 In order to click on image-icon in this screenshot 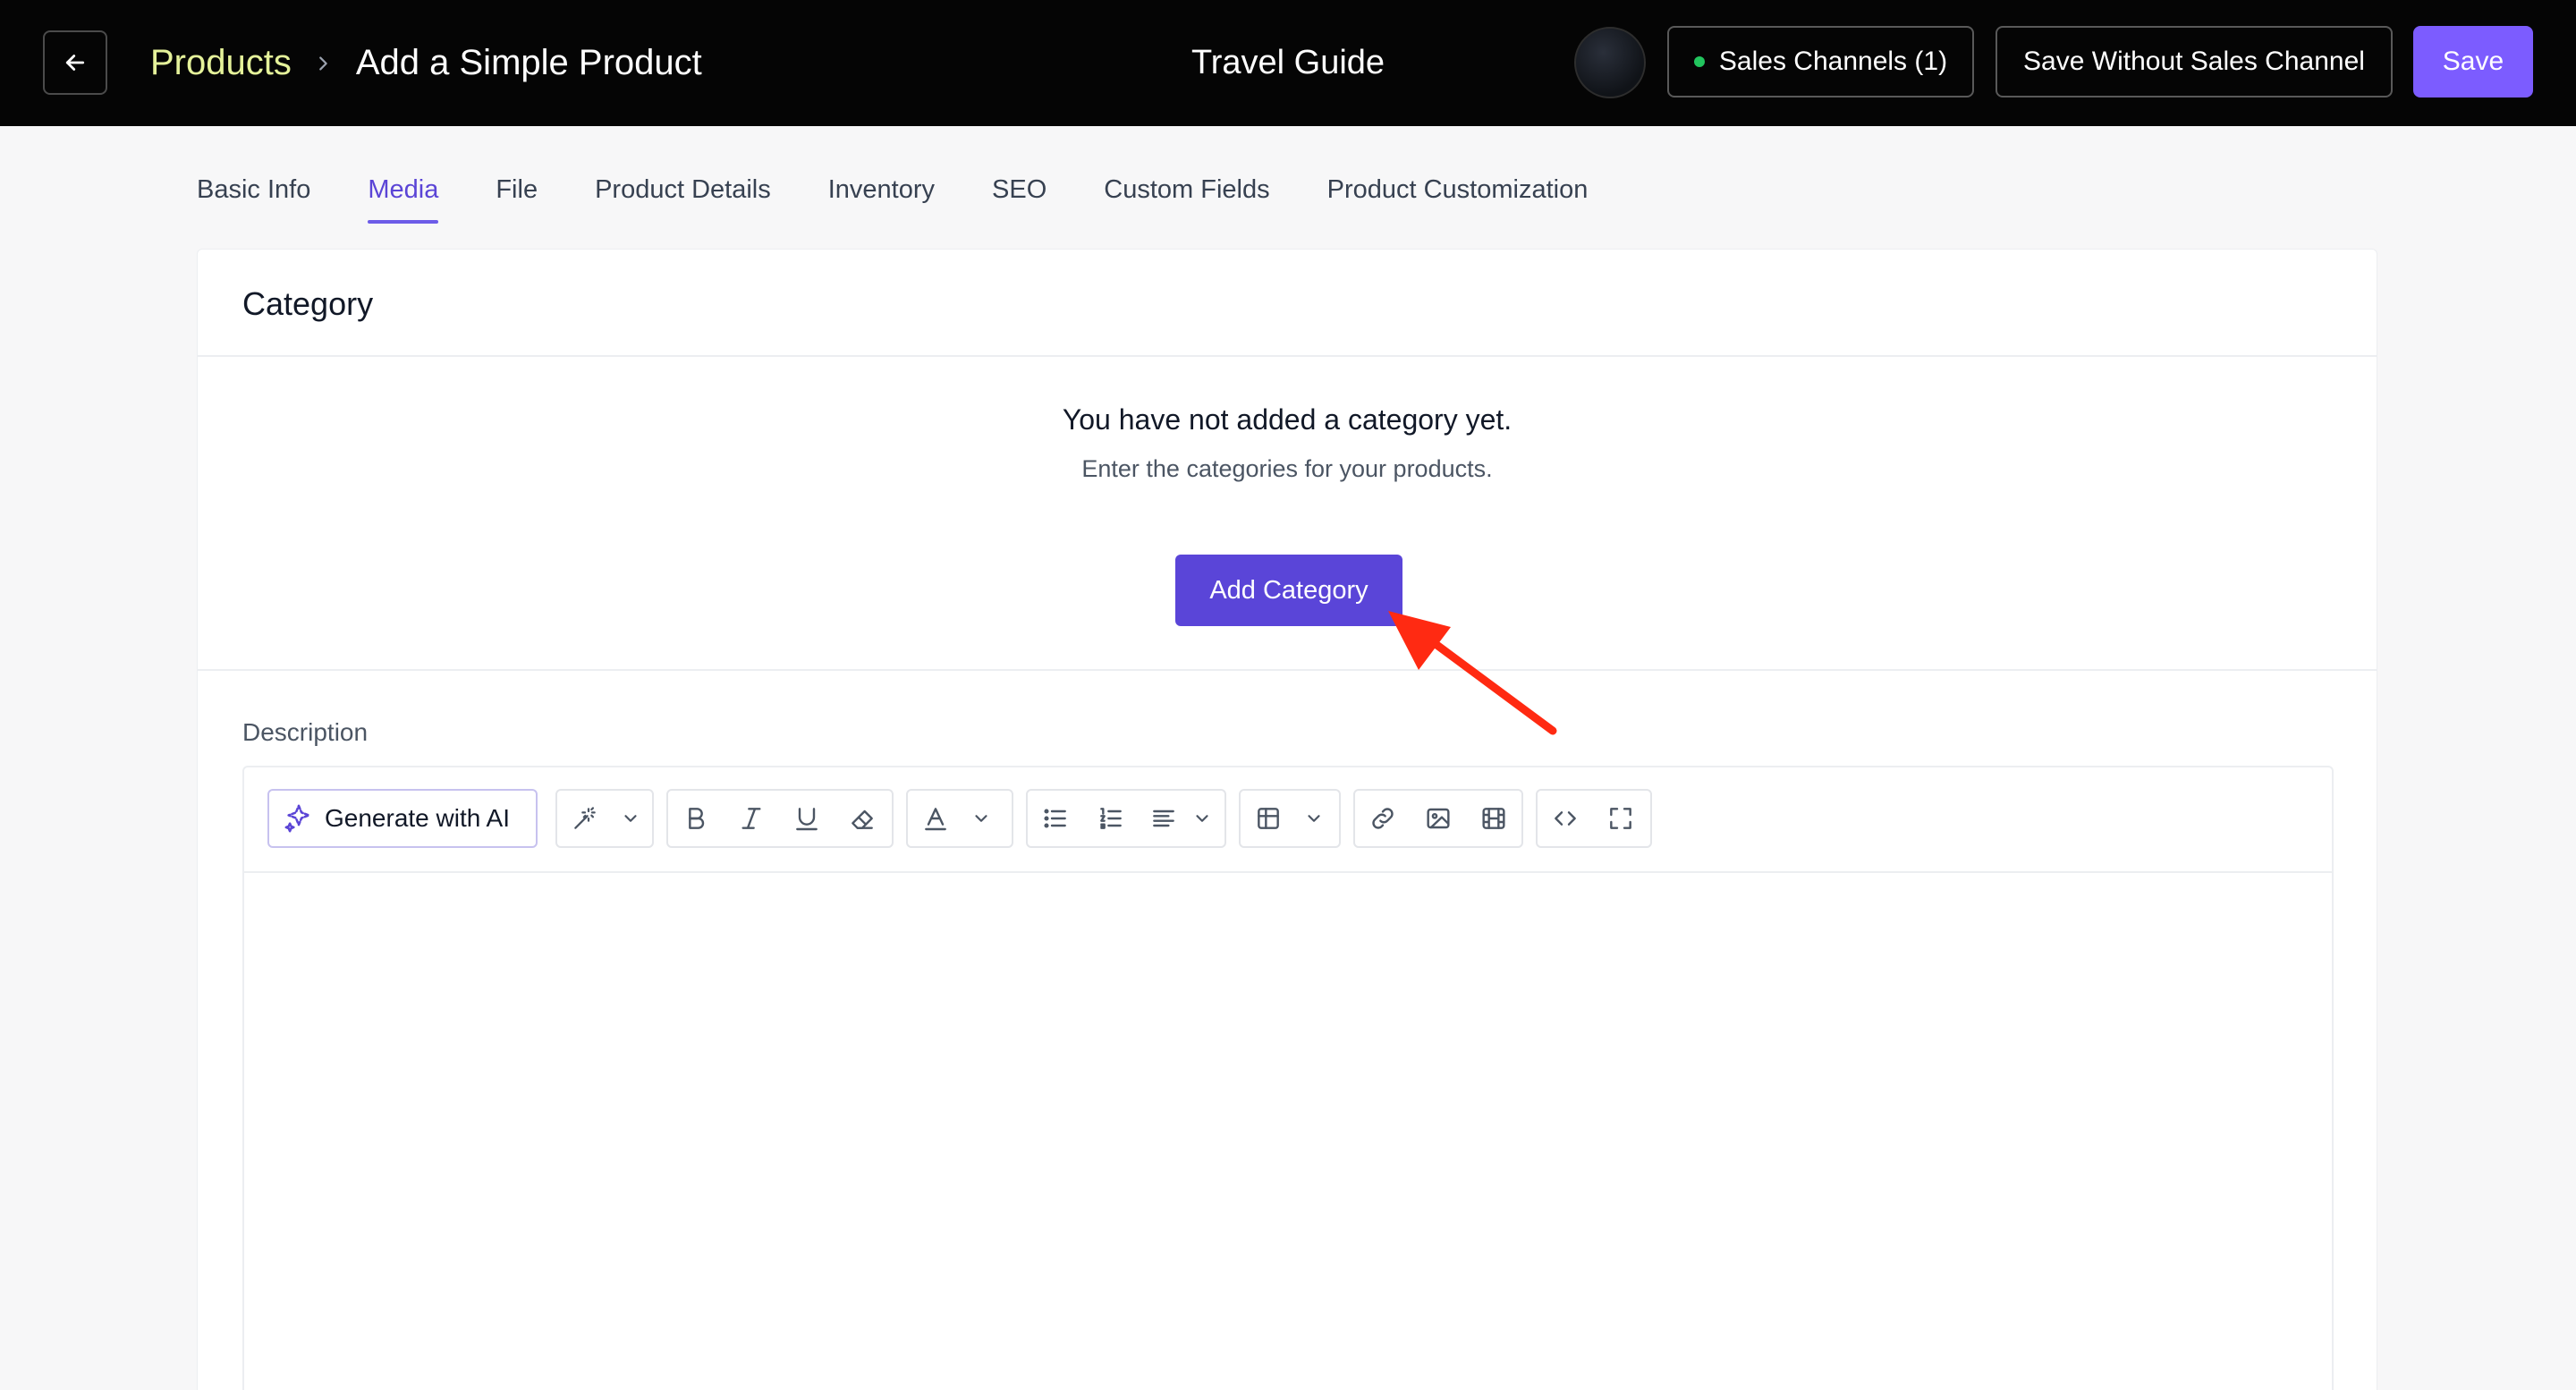, I will do `click(1438, 818)`.